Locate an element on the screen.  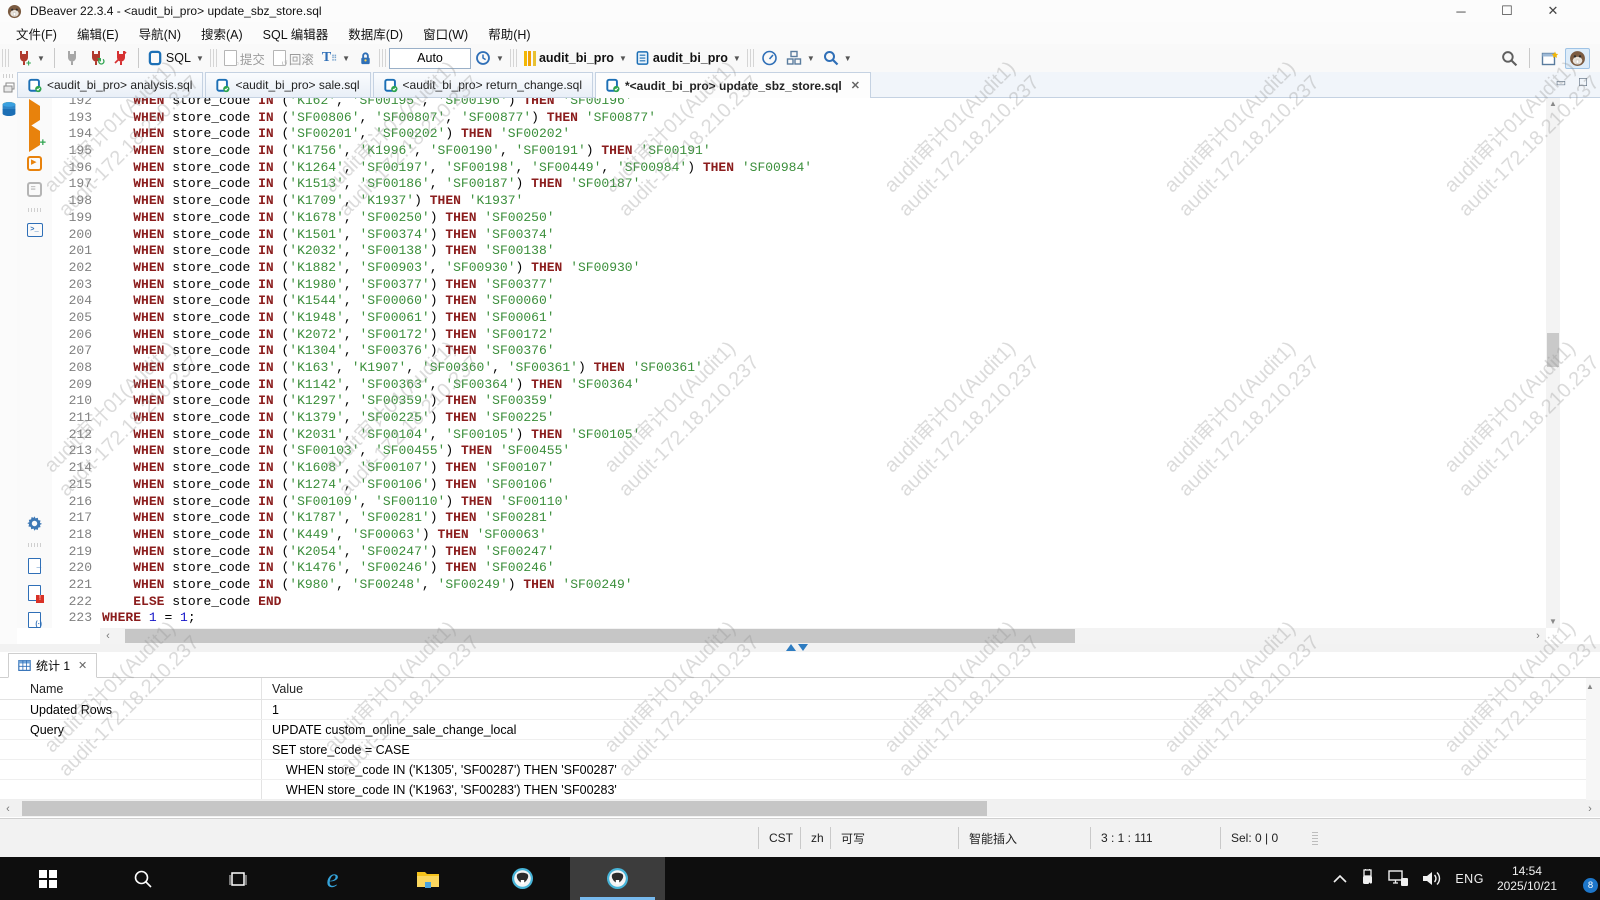
script-from-file-icon: (∙) is located at coordinates (35, 620).